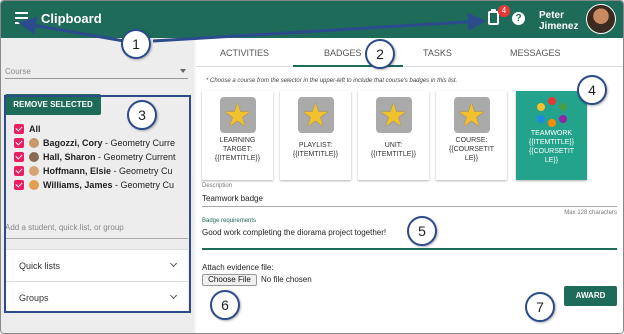 The width and height of the screenshot is (624, 334). What do you see at coordinates (422, 231) in the screenshot?
I see `callout-5: 5` at bounding box center [422, 231].